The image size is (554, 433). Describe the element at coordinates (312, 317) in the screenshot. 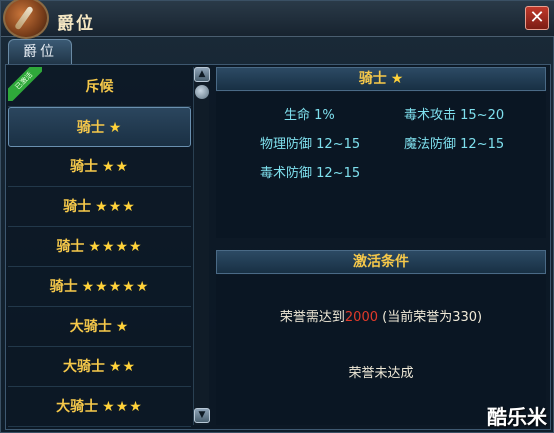

I see `requirement-prefix: 荣誉需达到` at that location.